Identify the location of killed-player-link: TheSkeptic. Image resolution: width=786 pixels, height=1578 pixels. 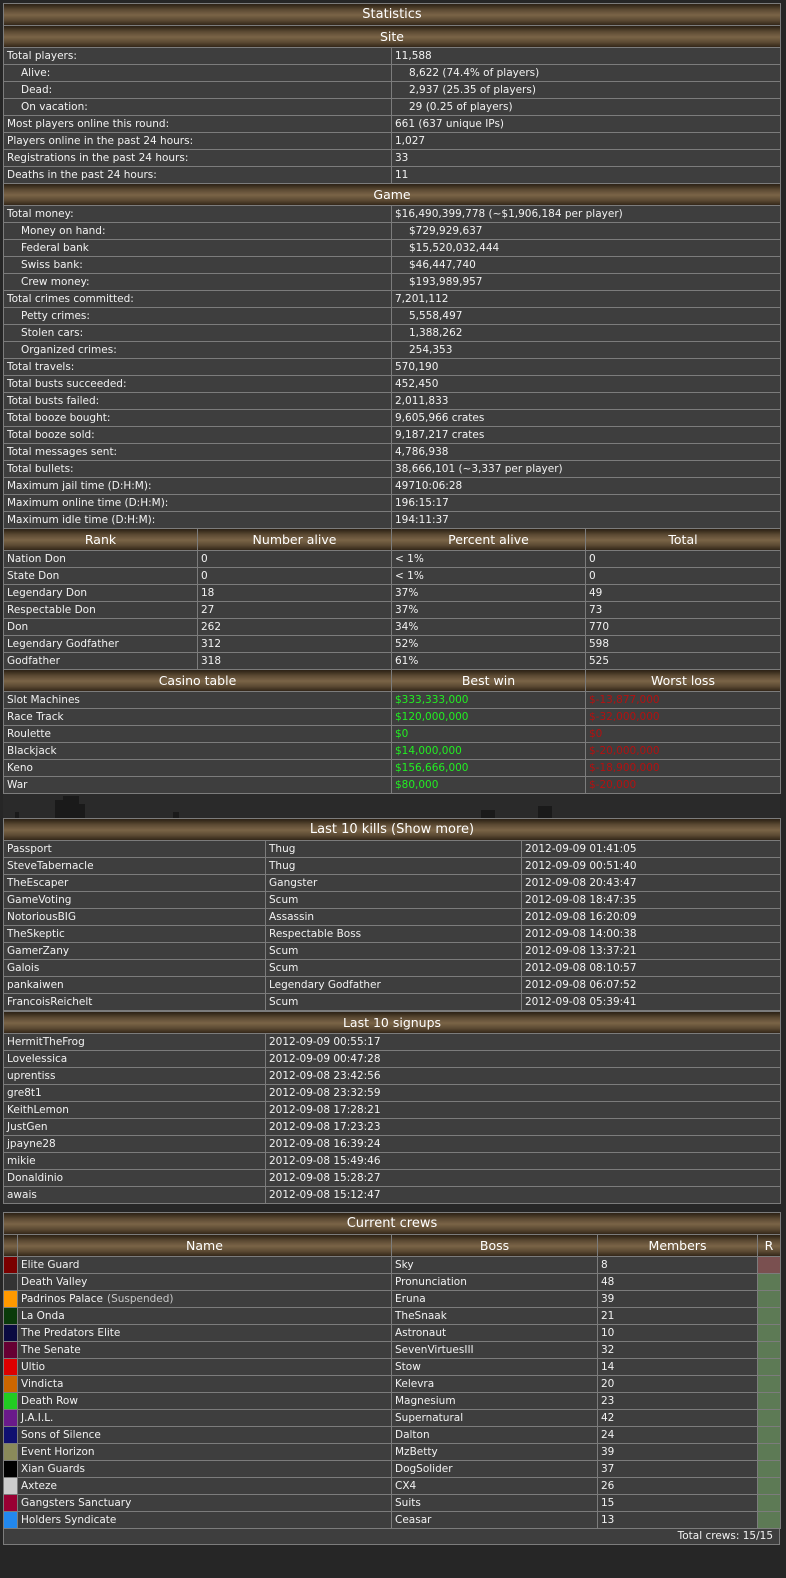
(134, 934).